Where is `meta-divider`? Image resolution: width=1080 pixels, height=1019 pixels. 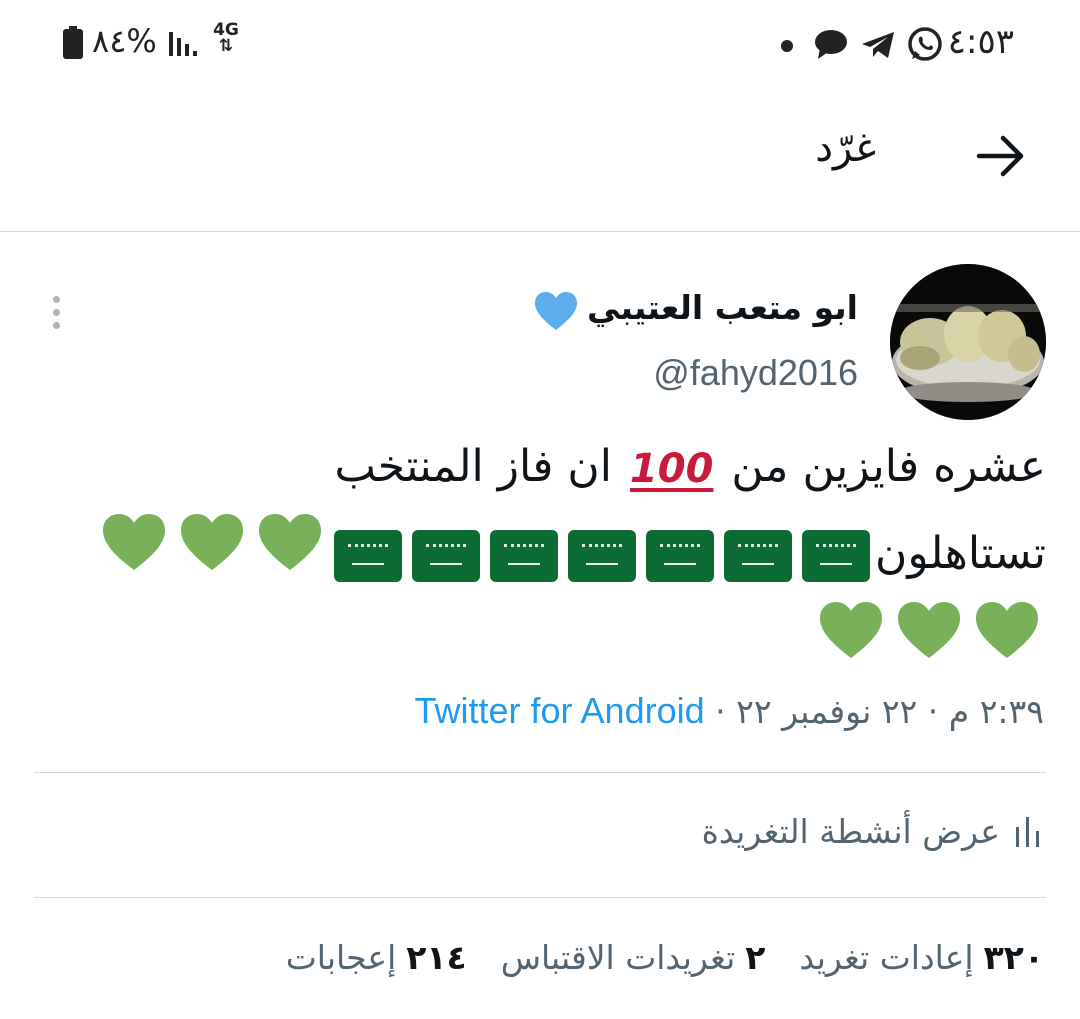
meta-divider is located at coordinates (540, 772).